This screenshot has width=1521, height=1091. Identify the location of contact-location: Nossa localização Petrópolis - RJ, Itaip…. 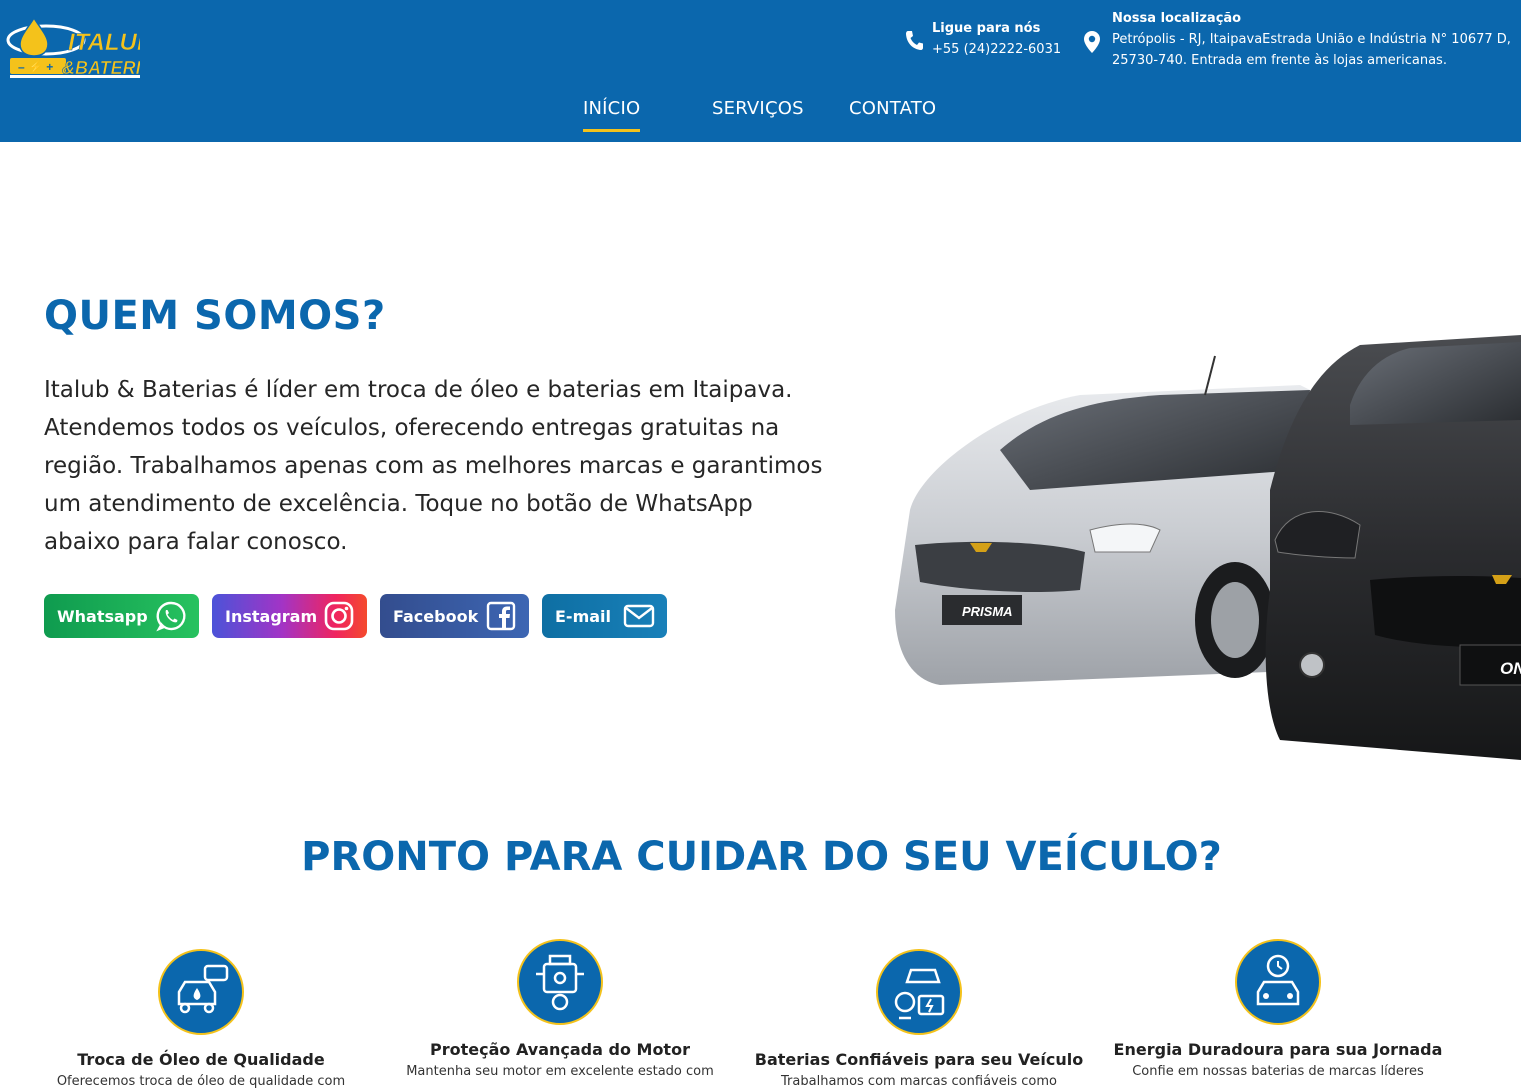
(1297, 40).